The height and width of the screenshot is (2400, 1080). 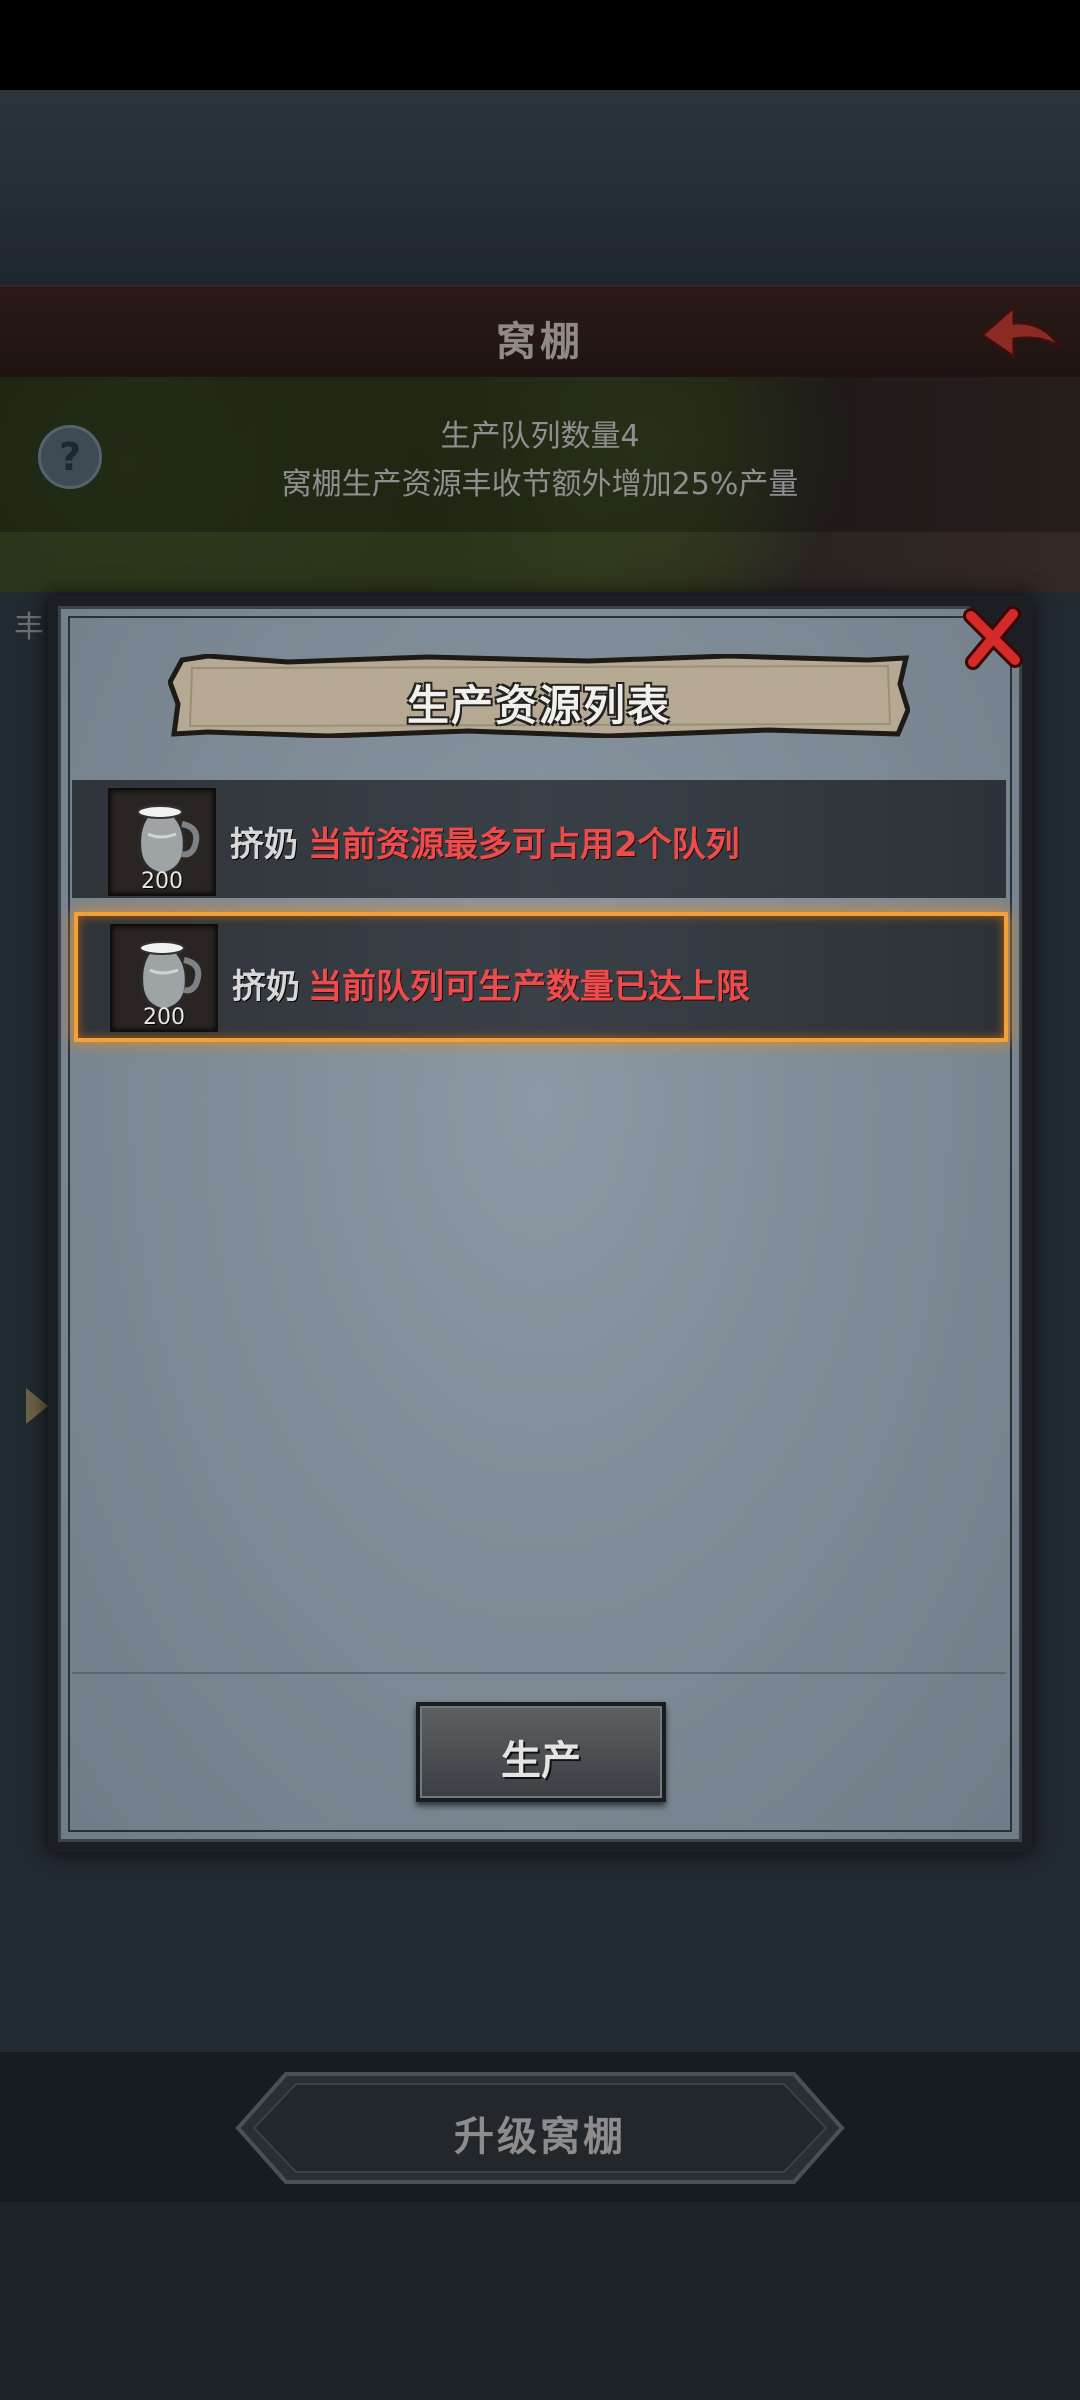 I want to click on bonus-text: 窝棚生产资源丰收节额外增加25%产量, so click(x=540, y=484).